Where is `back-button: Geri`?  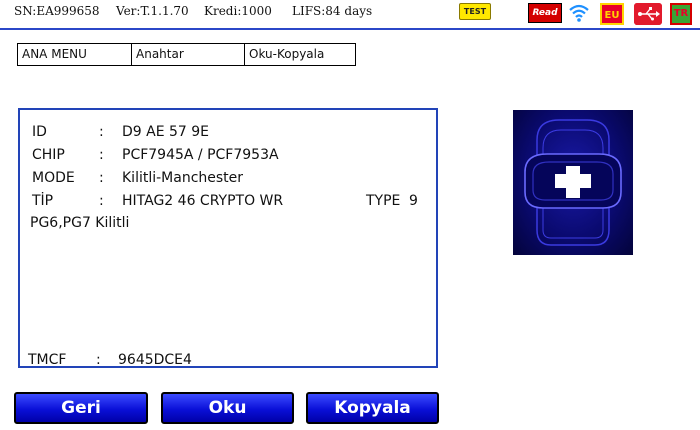
back-button: Geri is located at coordinates (81, 408).